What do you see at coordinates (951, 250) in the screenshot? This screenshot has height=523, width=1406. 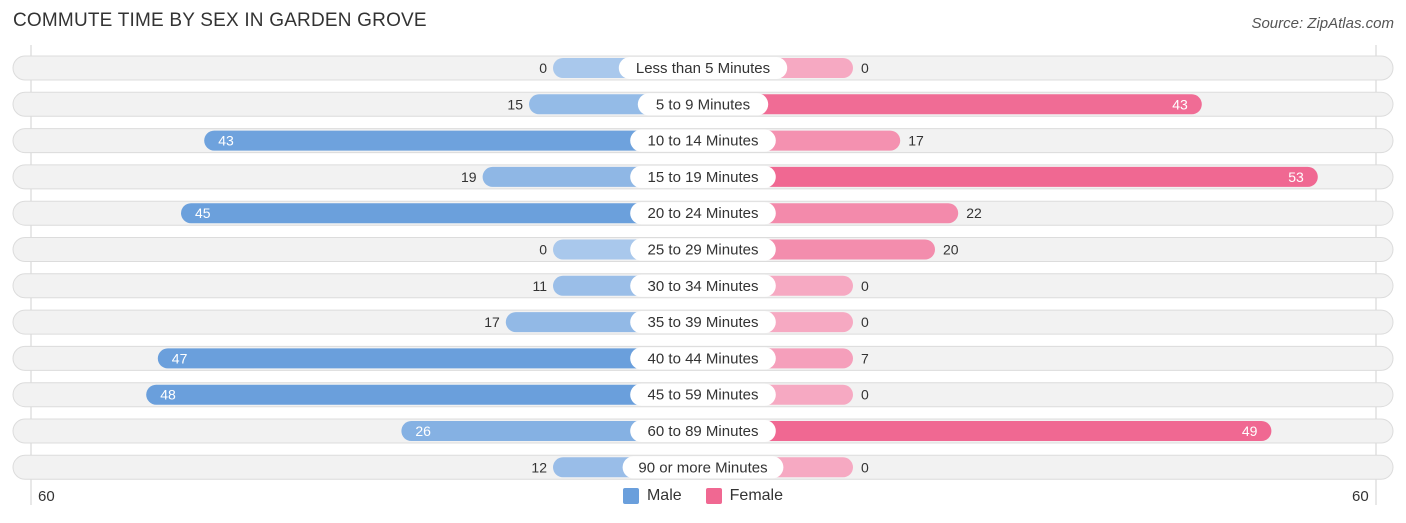 I see `value-label-female: 20` at bounding box center [951, 250].